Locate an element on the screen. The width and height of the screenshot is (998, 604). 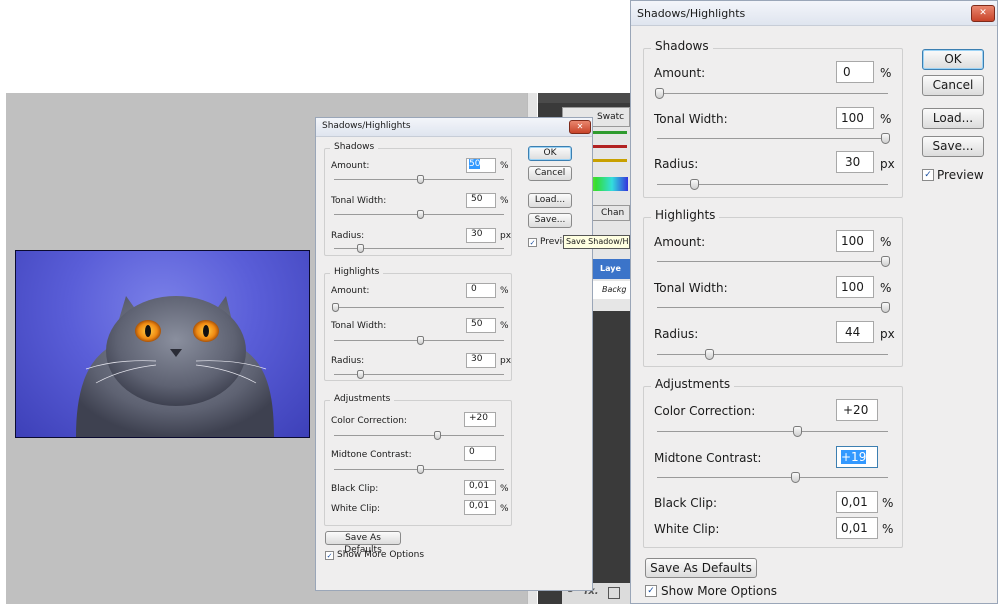
white-clip-label: White Clip: is located at coordinates (356, 509).